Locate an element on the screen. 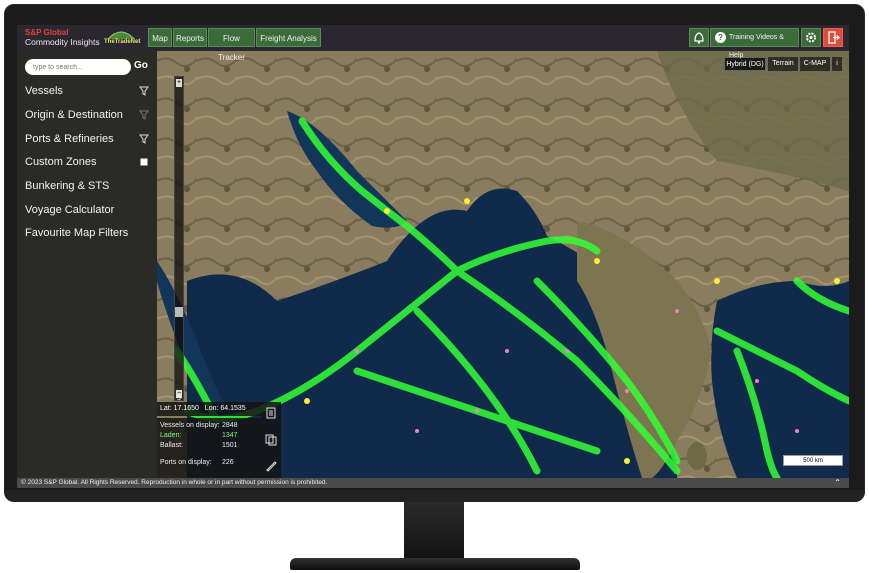  coordinate-readout: Lat: 17.1650 Lon: 64.1535 is located at coordinates (209, 409).